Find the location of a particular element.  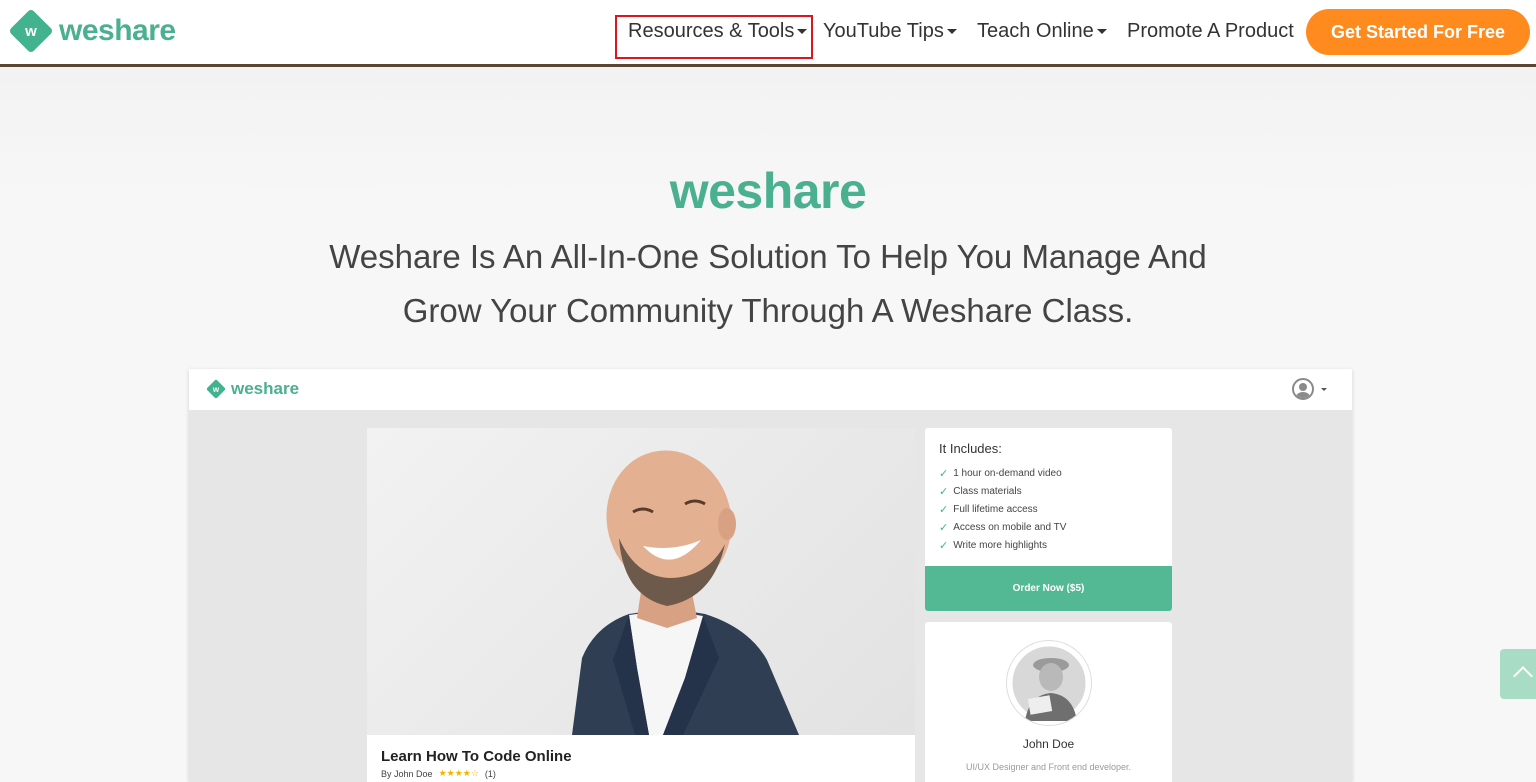

mockup-logo-diamond-icon: w is located at coordinates (216, 389).